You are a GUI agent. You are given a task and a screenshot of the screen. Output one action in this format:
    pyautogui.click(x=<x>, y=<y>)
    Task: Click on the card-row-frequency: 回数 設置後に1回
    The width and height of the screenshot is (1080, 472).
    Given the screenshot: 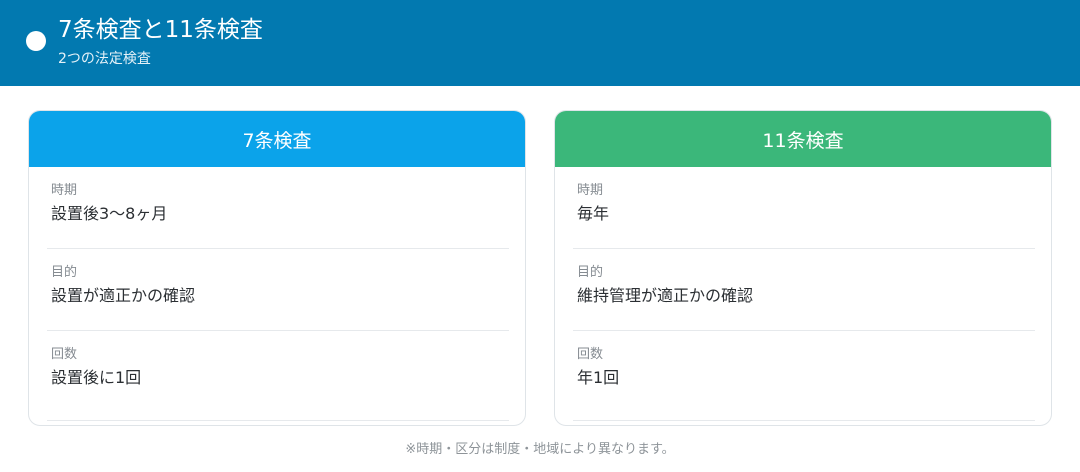 What is the action you would take?
    pyautogui.click(x=278, y=376)
    